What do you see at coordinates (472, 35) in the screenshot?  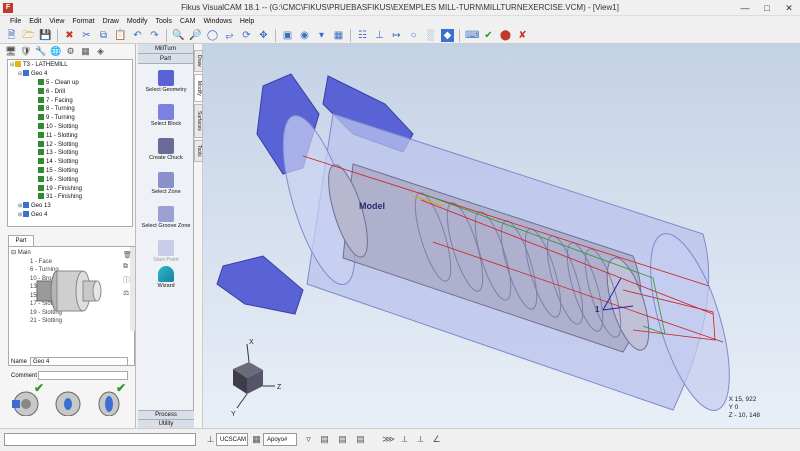 I see `calculator-icon: ⌨` at bounding box center [472, 35].